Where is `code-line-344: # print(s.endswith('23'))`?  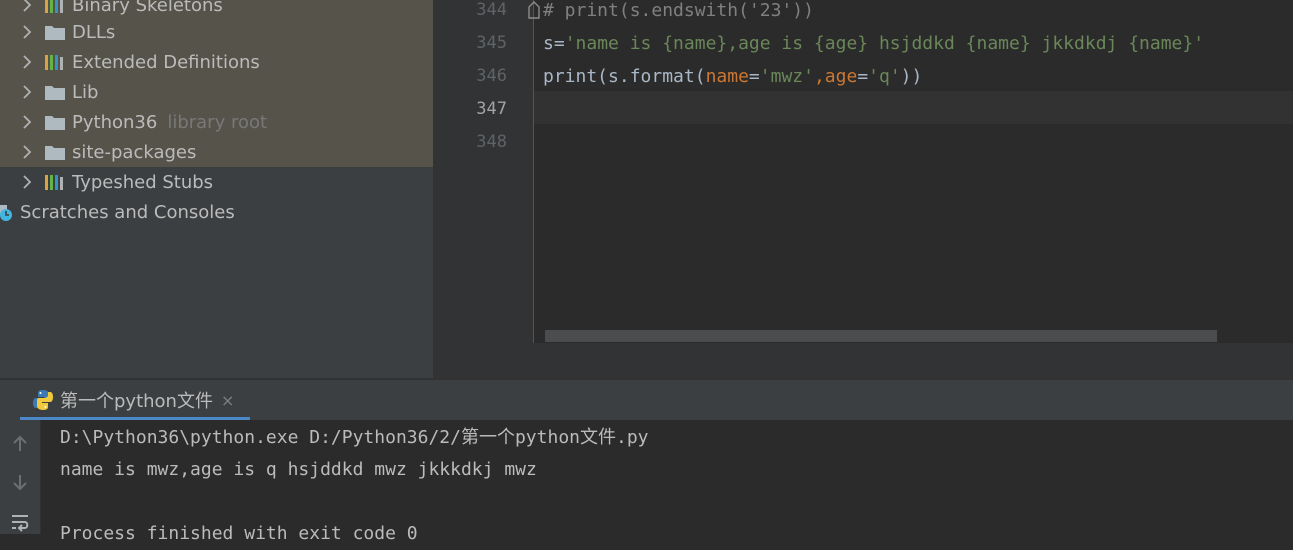 code-line-344: # print(s.endswith('23')) is located at coordinates (678, 13).